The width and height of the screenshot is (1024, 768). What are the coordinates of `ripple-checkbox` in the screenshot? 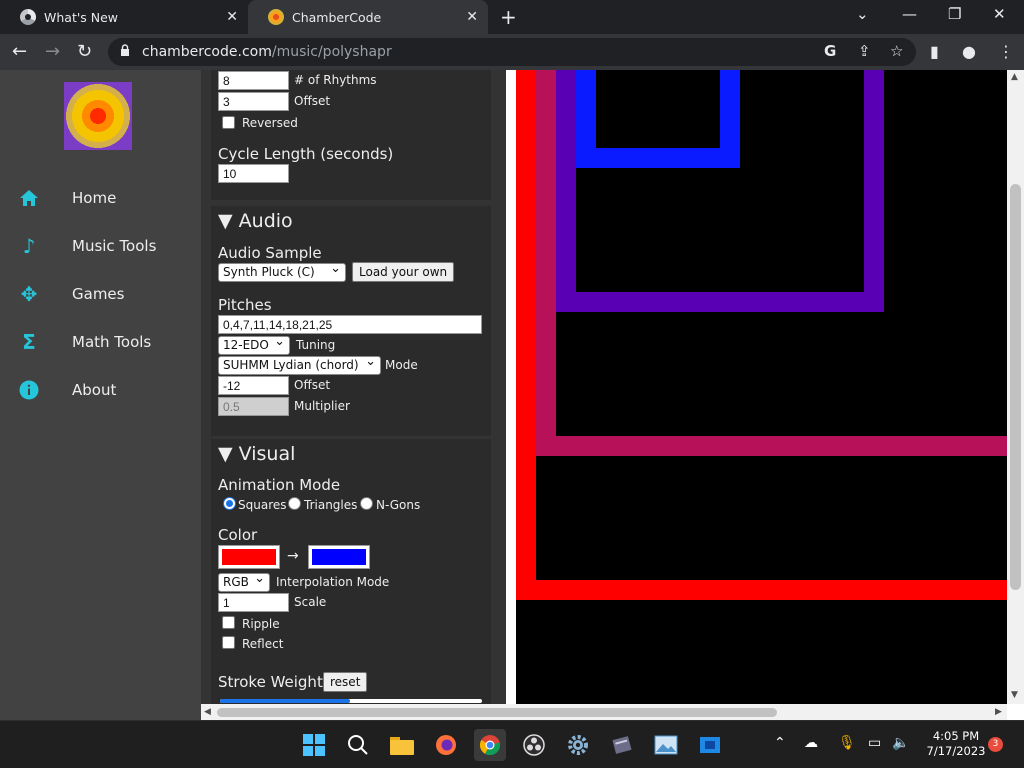 It's located at (228, 622).